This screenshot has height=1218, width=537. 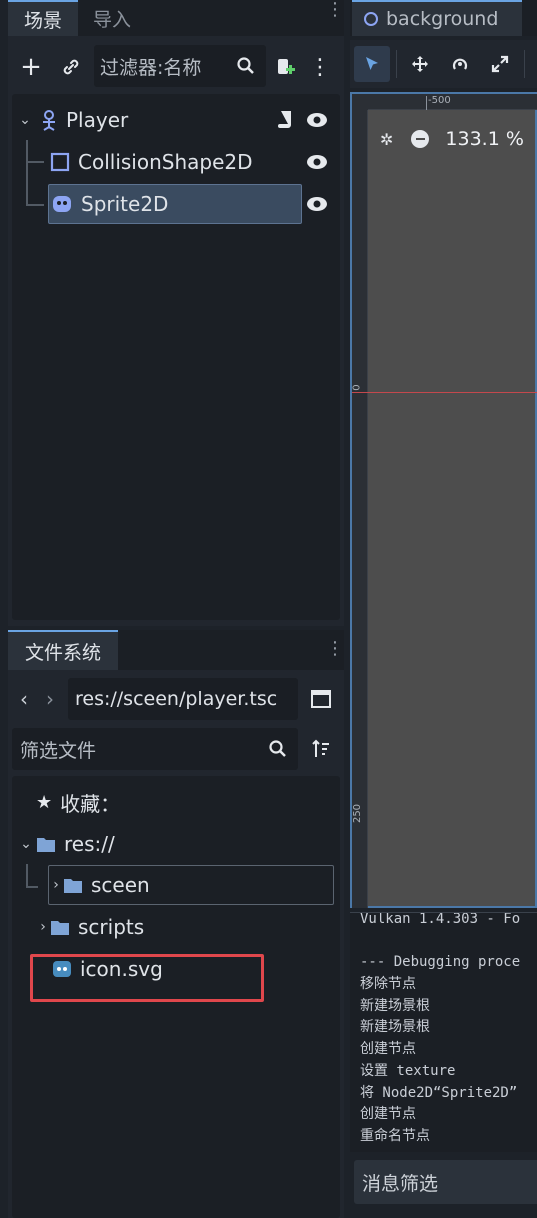 I want to click on favorites-row: ★ 收藏：, so click(x=78, y=802).